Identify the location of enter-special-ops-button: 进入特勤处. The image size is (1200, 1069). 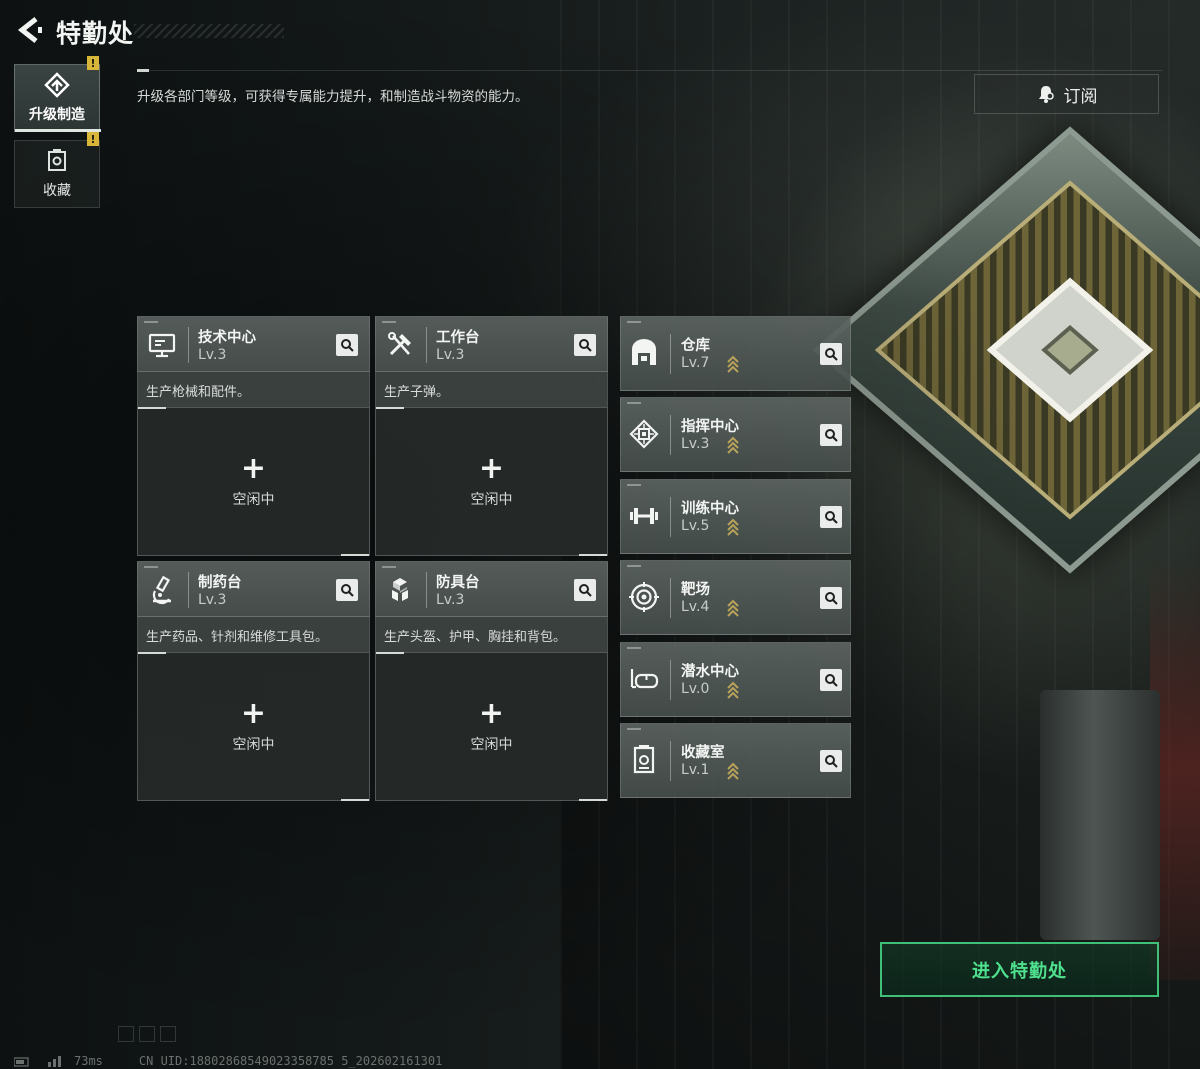
(1019, 969).